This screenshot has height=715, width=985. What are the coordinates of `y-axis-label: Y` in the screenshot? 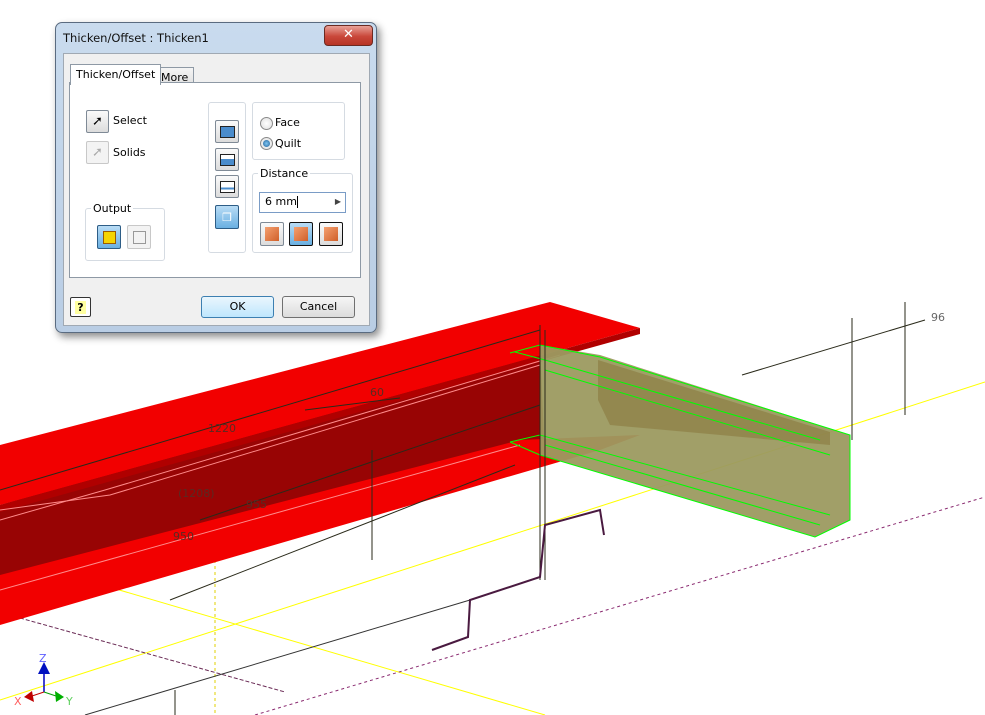 It's located at (69, 701).